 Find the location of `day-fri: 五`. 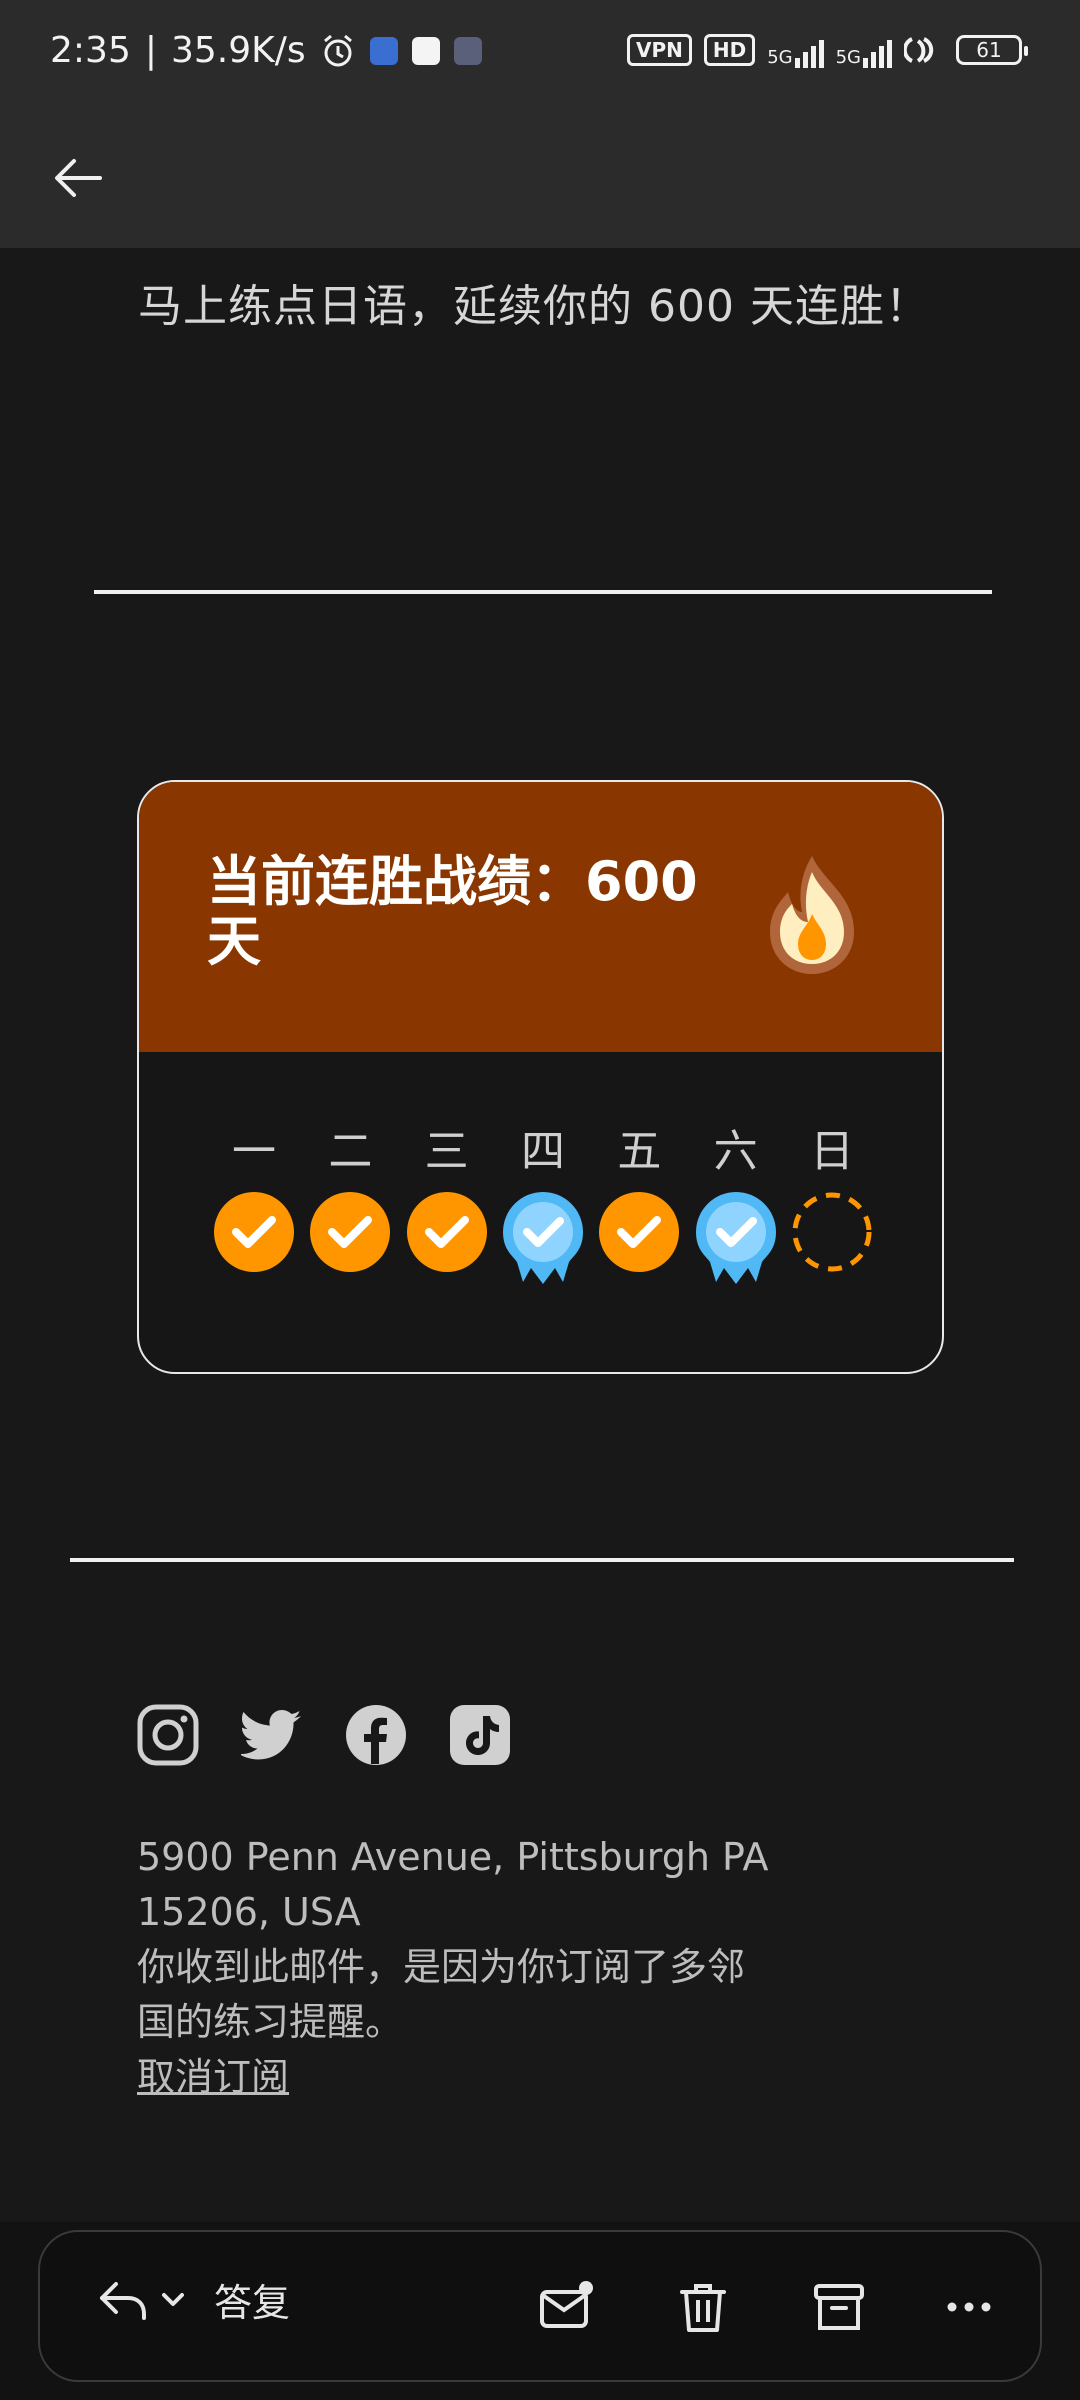

day-fri: 五 is located at coordinates (639, 1204).